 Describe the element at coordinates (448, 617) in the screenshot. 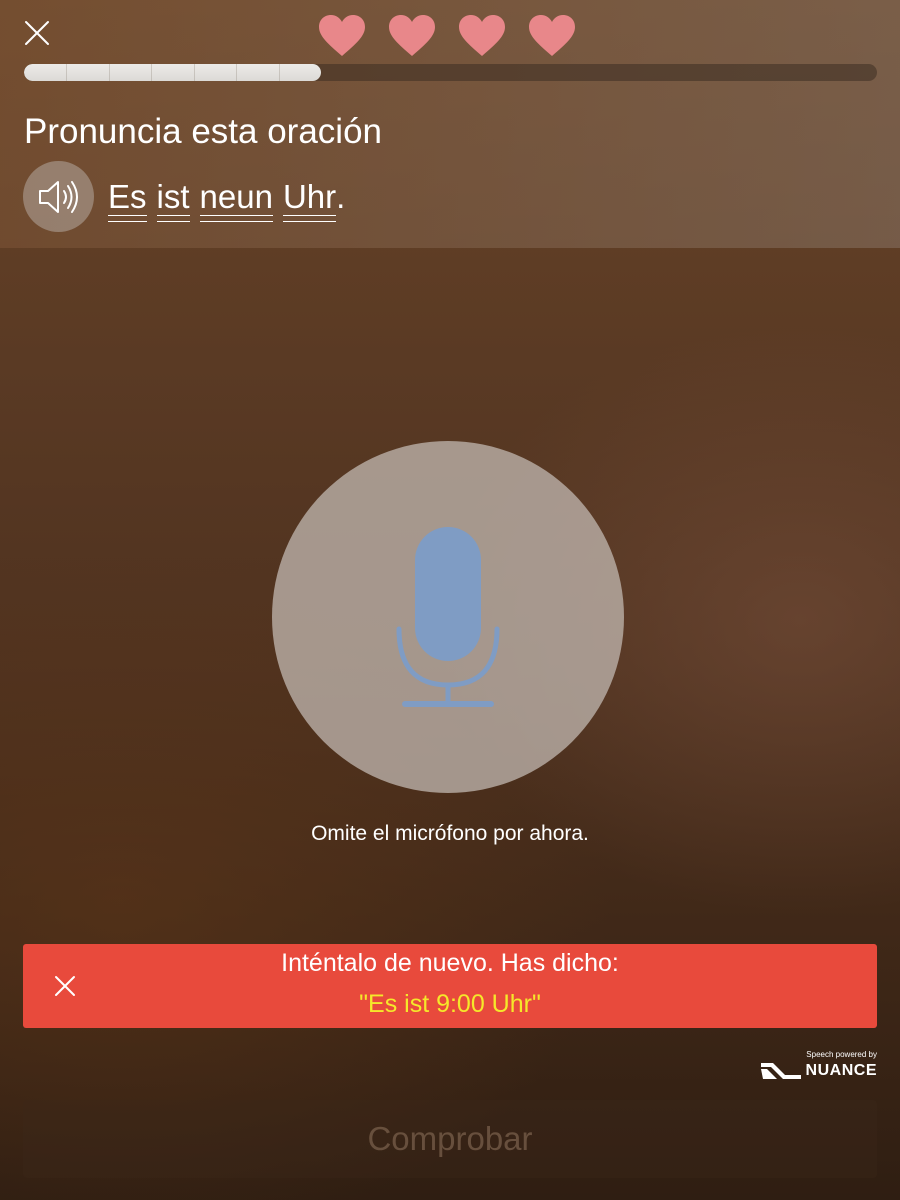

I see `microphone-icon` at that location.